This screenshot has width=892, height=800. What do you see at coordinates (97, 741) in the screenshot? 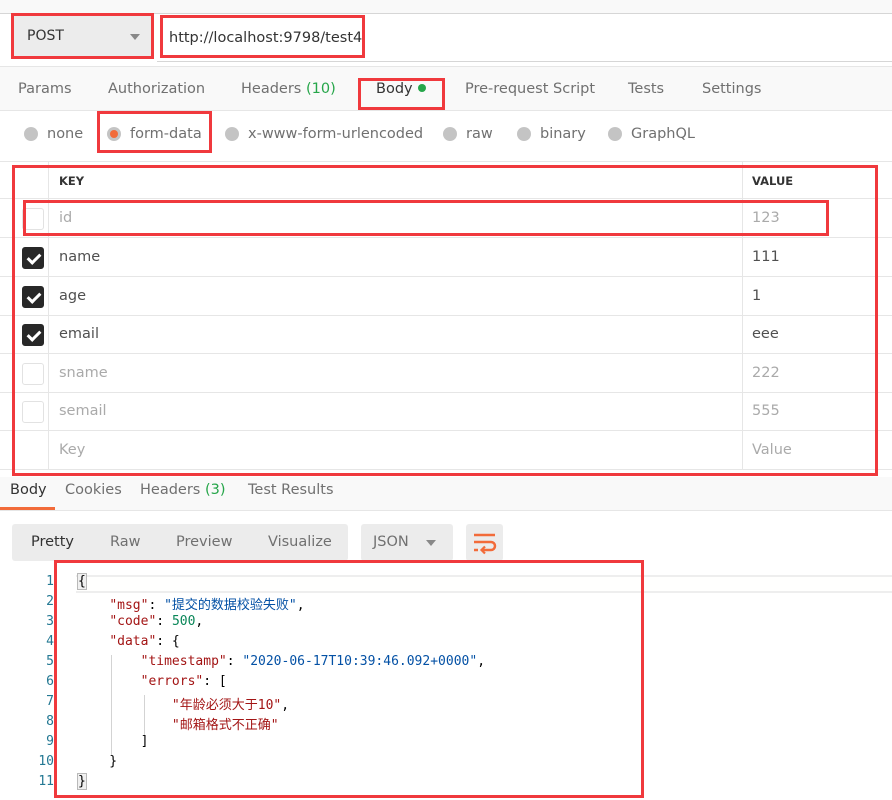
I see `code-line: 9 ]` at bounding box center [97, 741].